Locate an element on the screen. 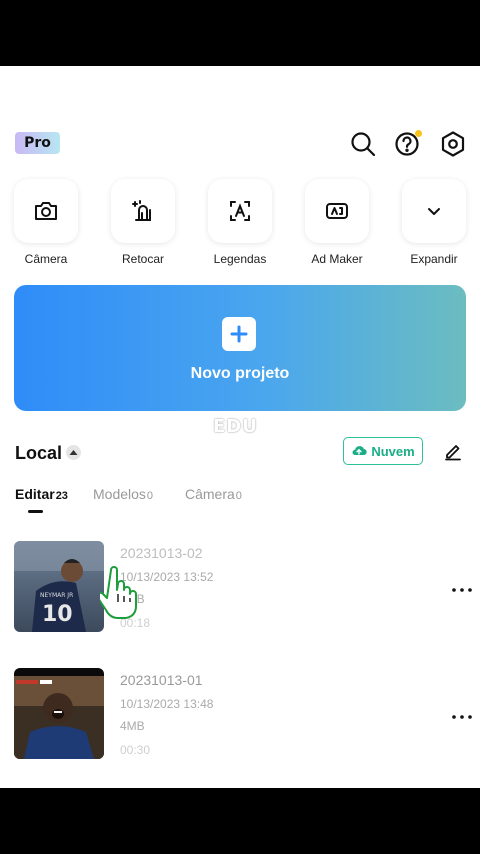  tab-label: Editar is located at coordinates (35, 494).